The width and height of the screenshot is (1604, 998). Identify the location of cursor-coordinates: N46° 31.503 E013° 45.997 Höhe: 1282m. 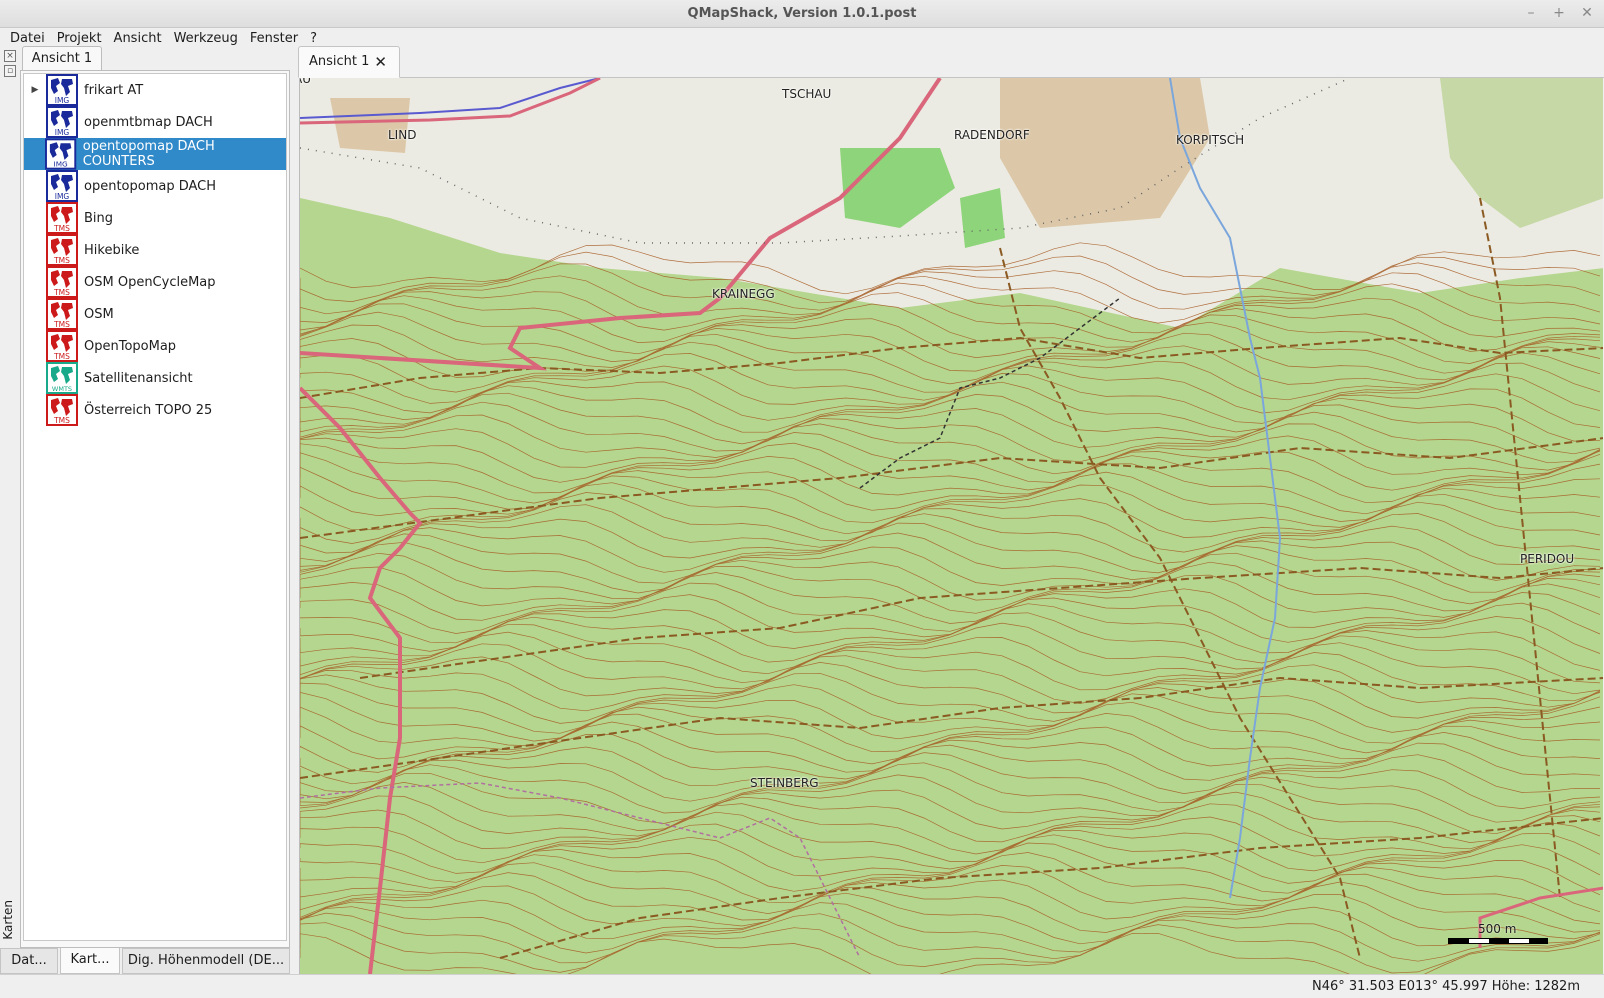
(1445, 986).